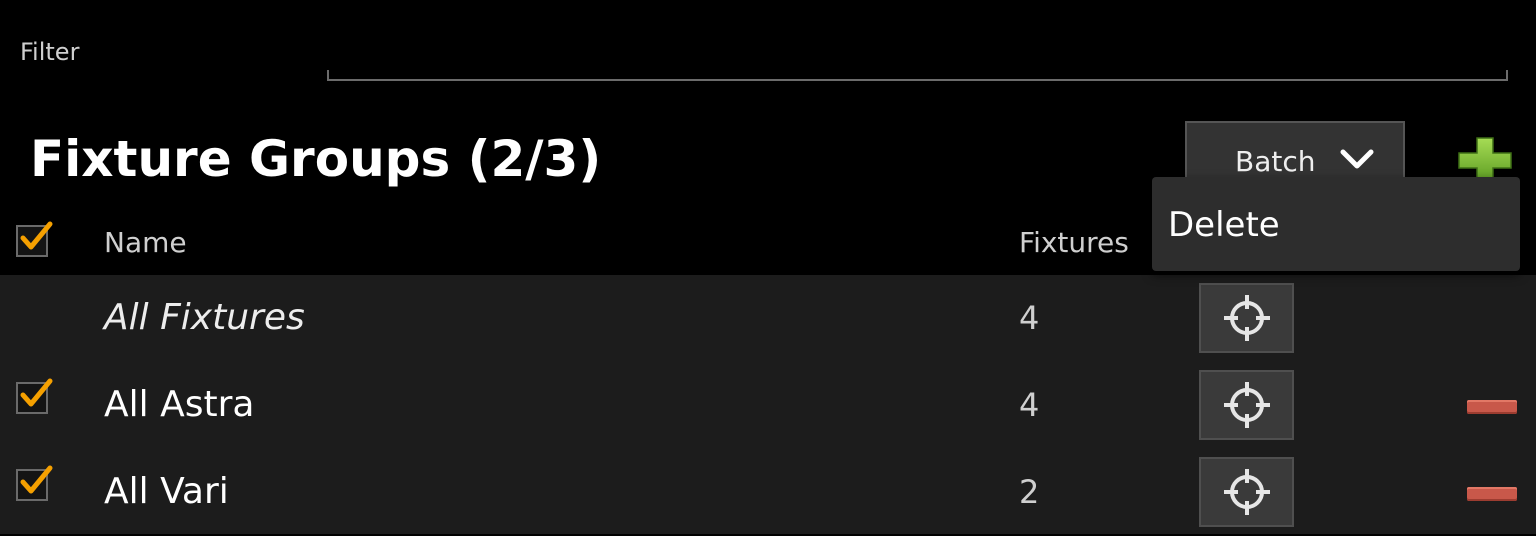 The image size is (1536, 536). What do you see at coordinates (316, 159) in the screenshot?
I see `page-title: Fixture Groups (2/3)` at bounding box center [316, 159].